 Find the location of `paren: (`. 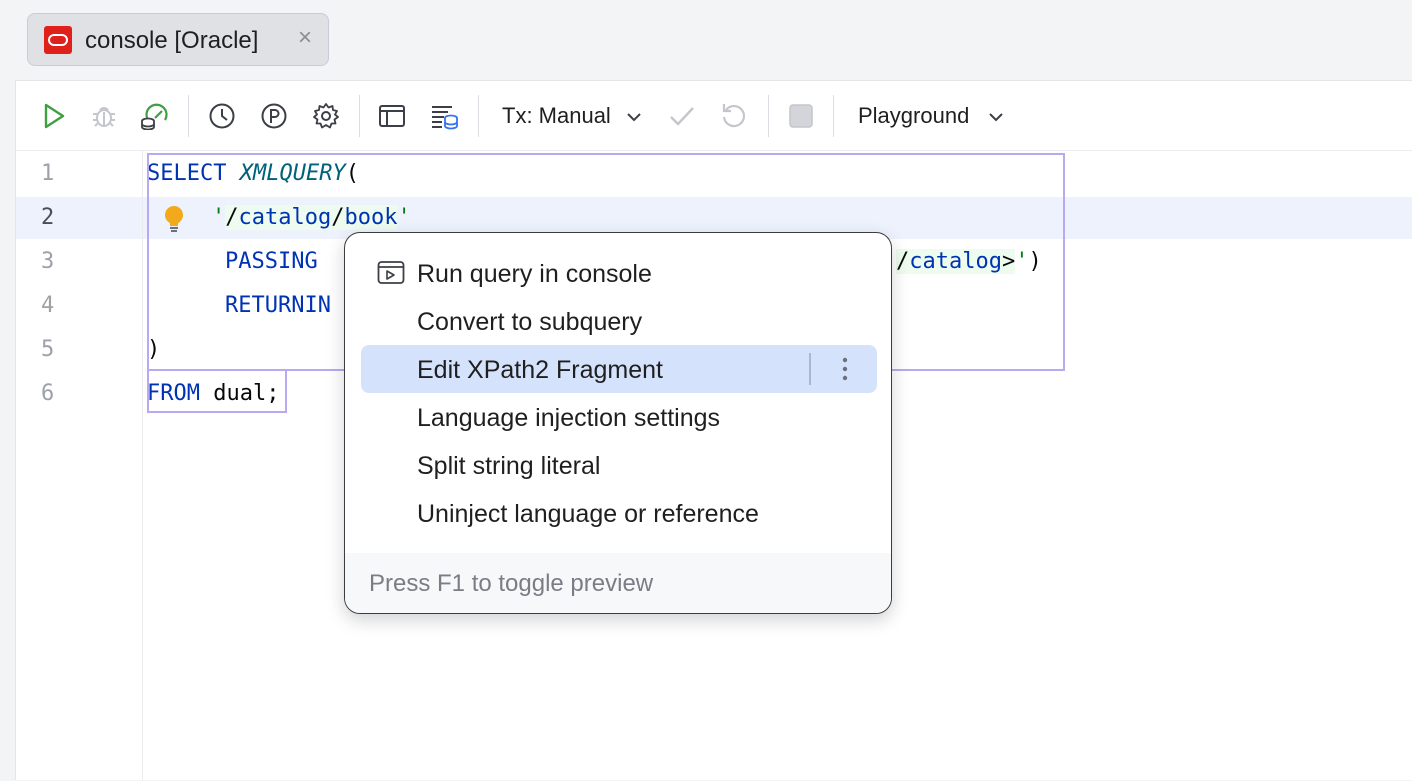

paren: ( is located at coordinates (352, 173).